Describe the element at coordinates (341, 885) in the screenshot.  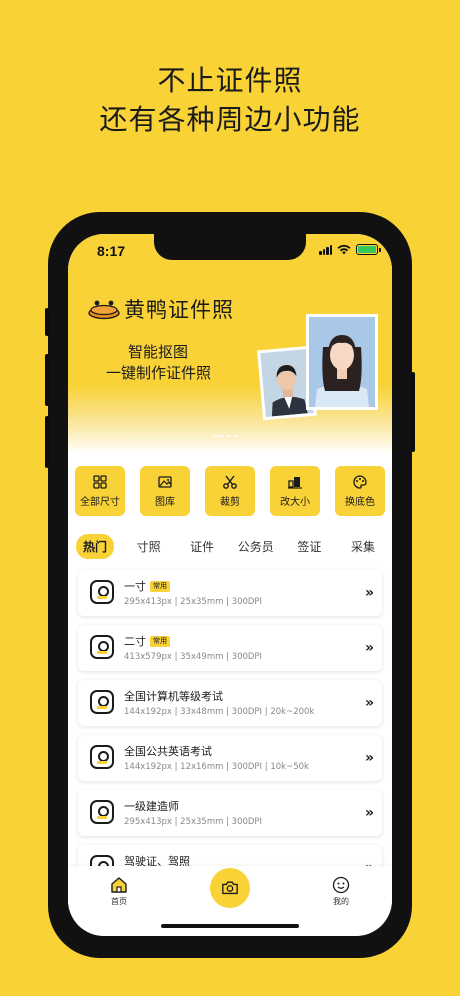
I see `smiley-icon` at that location.